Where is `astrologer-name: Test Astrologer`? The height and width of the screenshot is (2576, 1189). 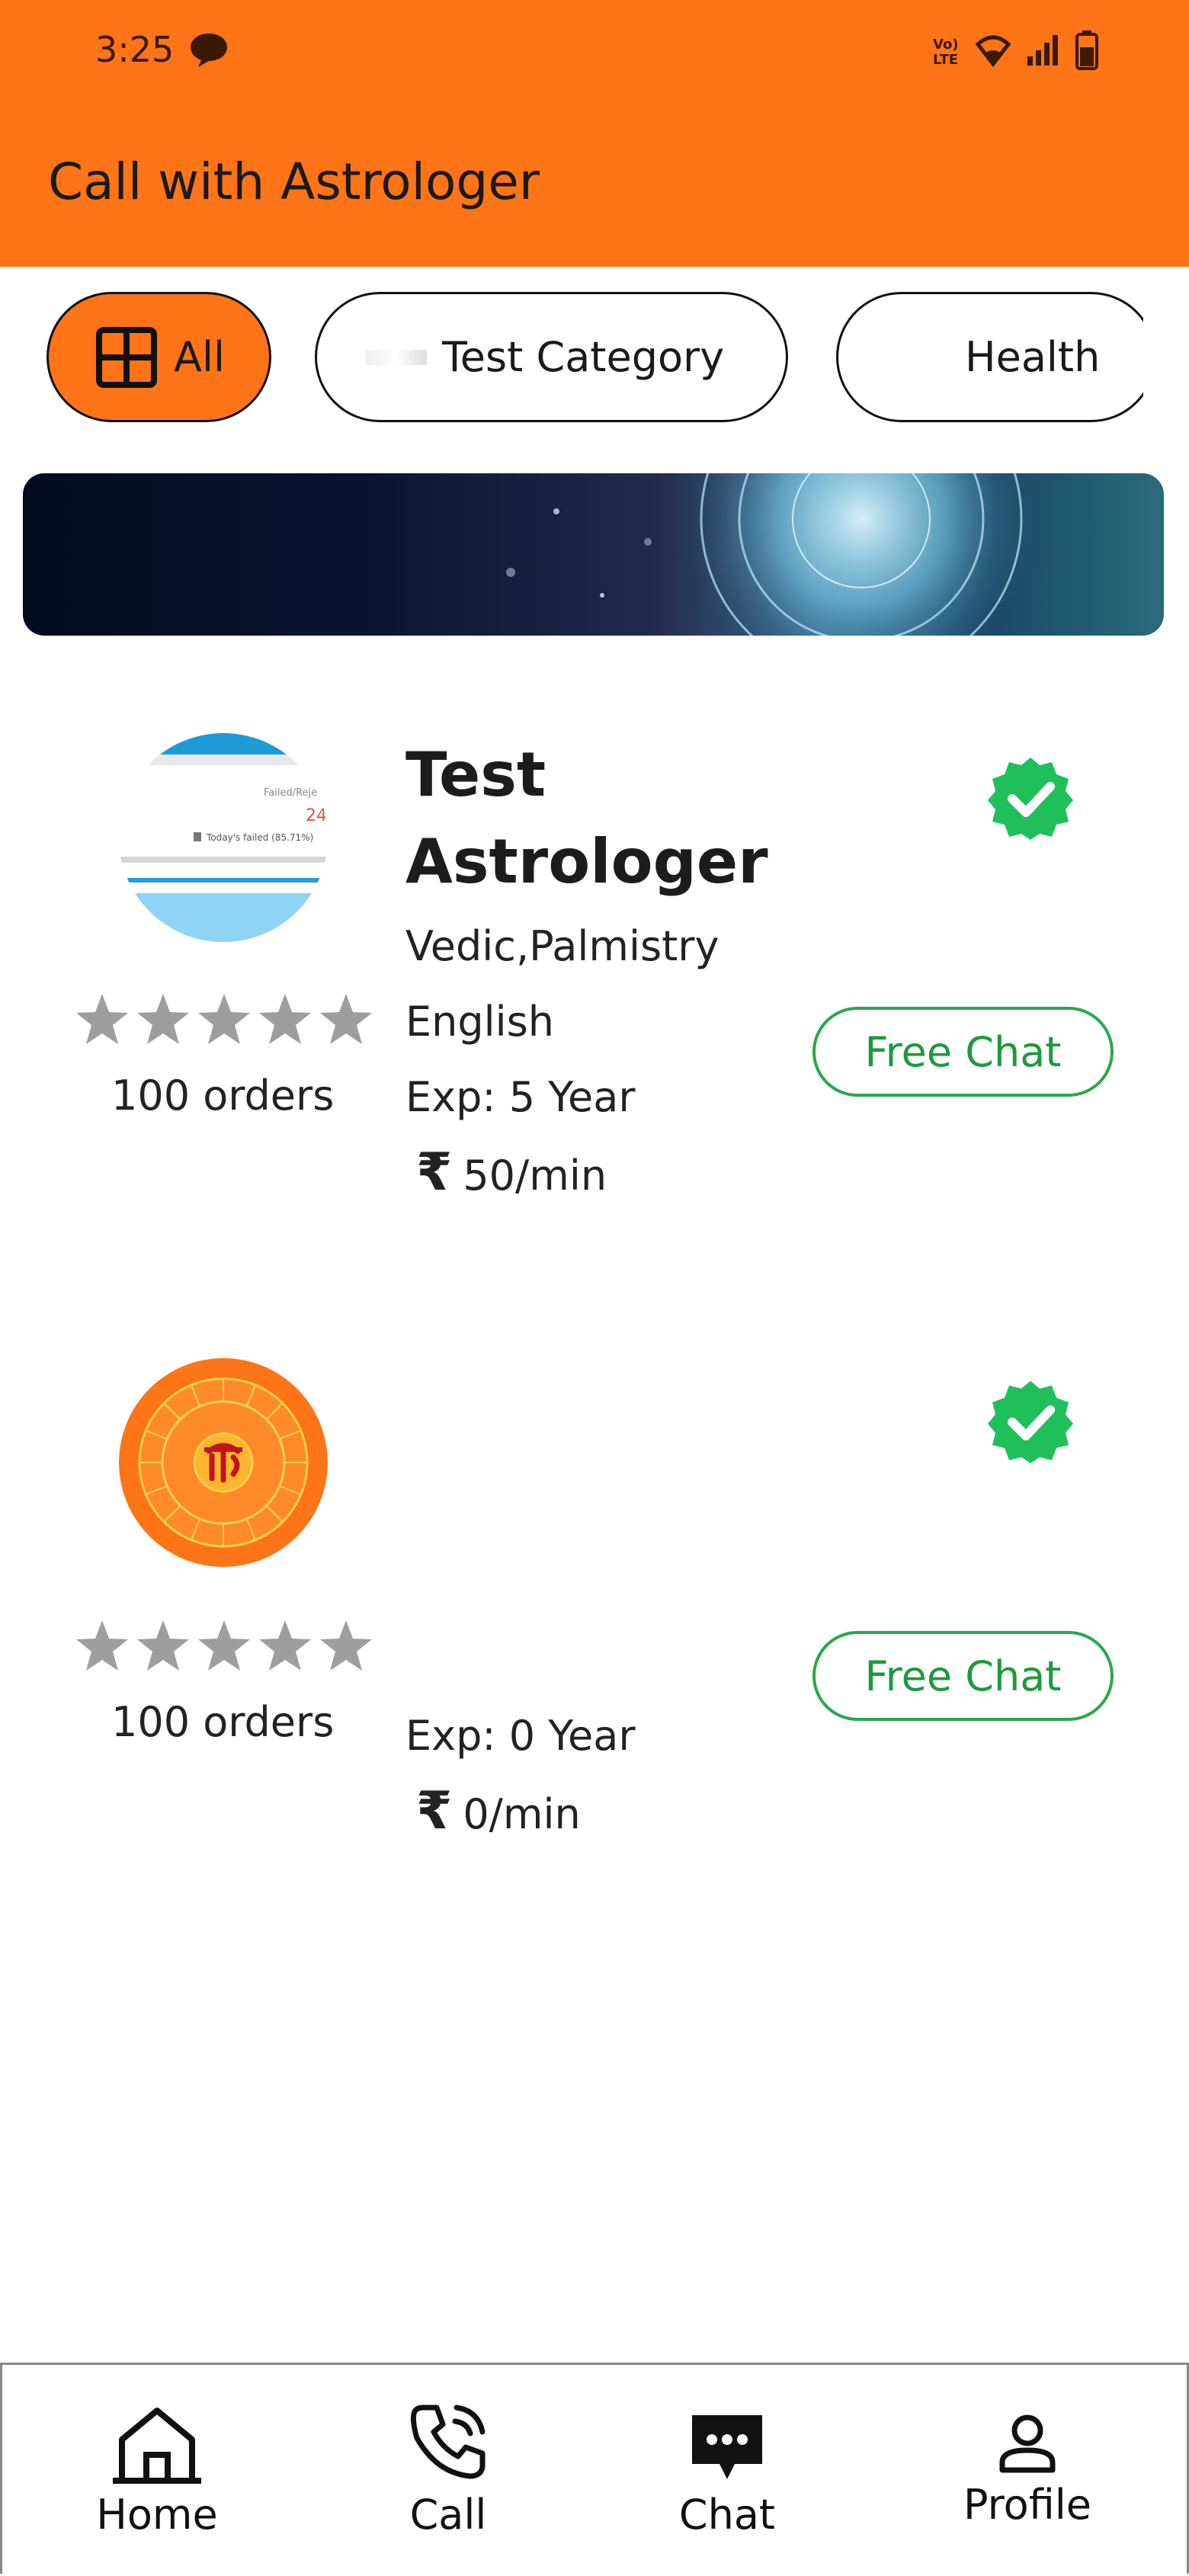
astrologer-name: Test Astrologer is located at coordinates (586, 818).